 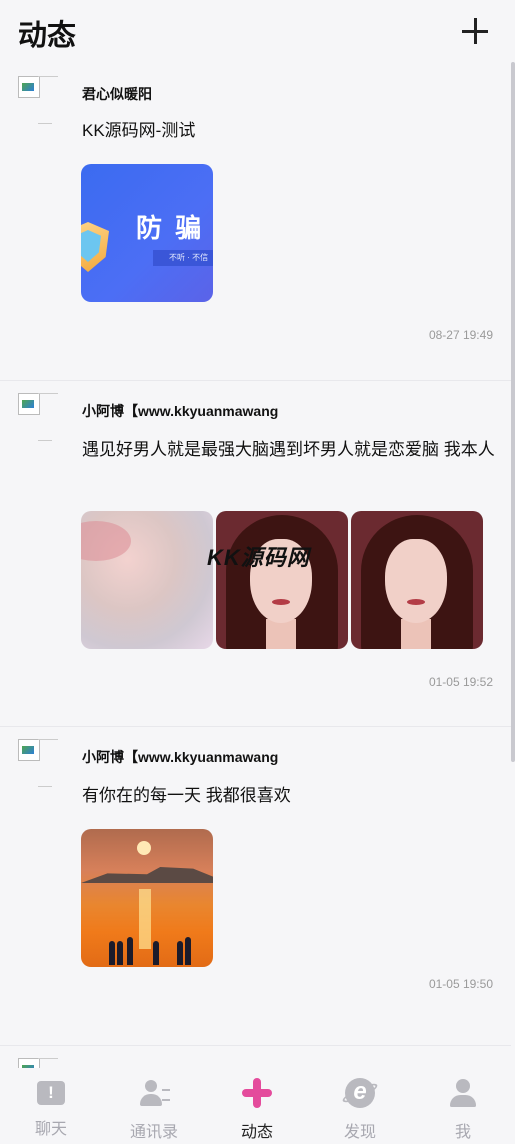 I want to click on discover-icon, so click(x=360, y=1093).